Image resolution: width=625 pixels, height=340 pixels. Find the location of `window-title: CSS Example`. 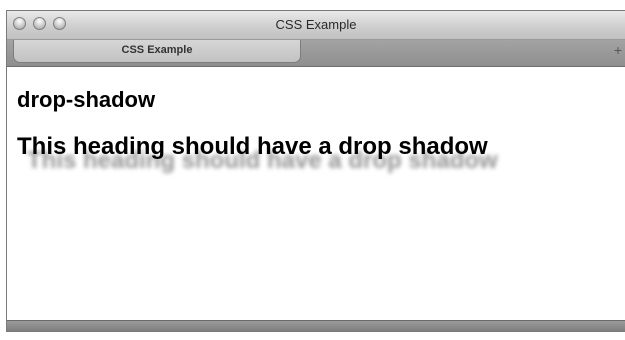

window-title: CSS Example is located at coordinates (316, 24).